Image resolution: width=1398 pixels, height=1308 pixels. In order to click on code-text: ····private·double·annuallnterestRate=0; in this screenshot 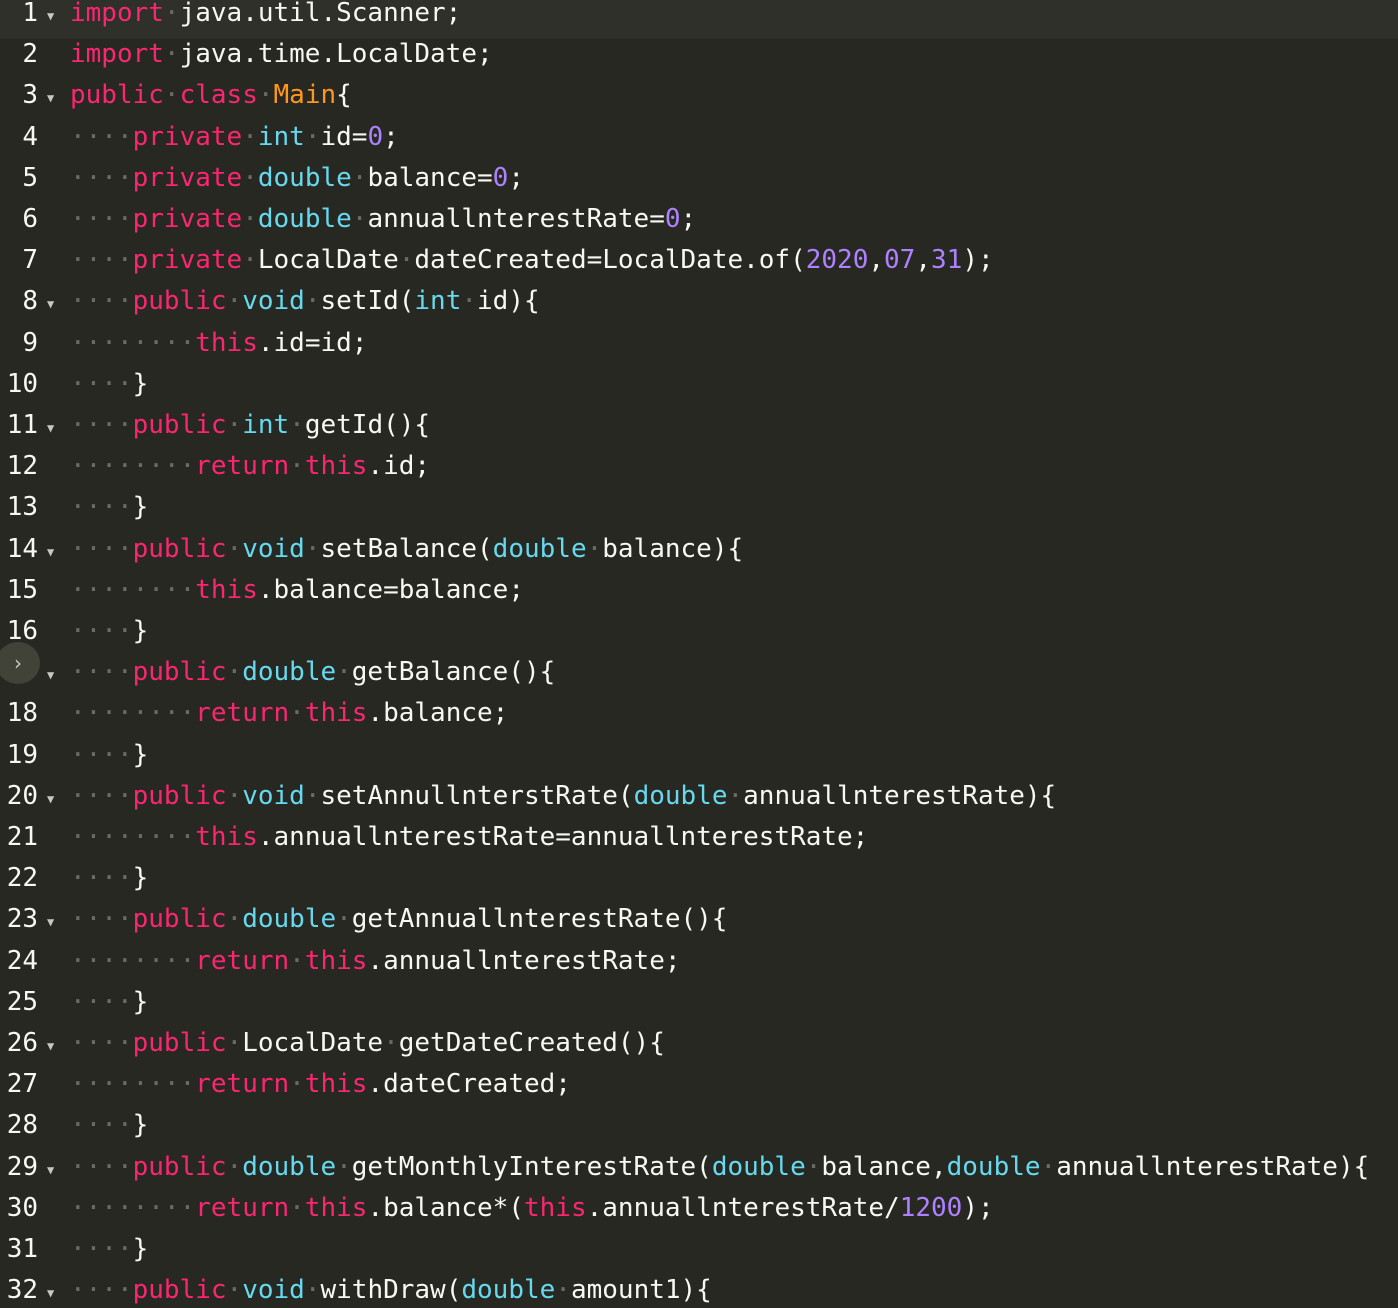, I will do `click(383, 219)`.